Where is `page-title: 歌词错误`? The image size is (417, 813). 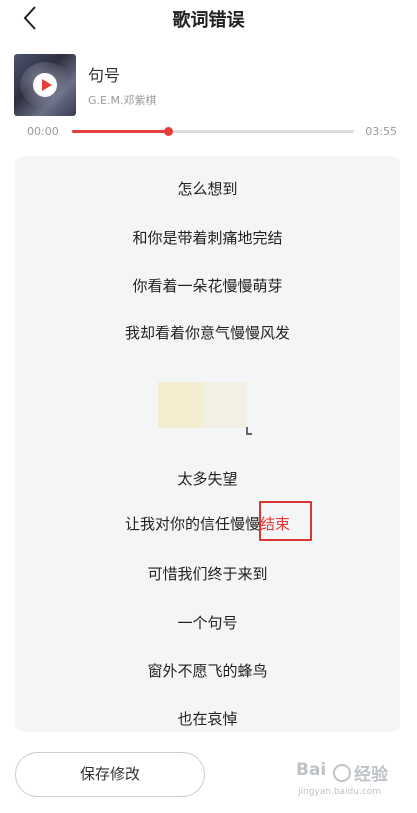 page-title: 歌词错误 is located at coordinates (208, 20).